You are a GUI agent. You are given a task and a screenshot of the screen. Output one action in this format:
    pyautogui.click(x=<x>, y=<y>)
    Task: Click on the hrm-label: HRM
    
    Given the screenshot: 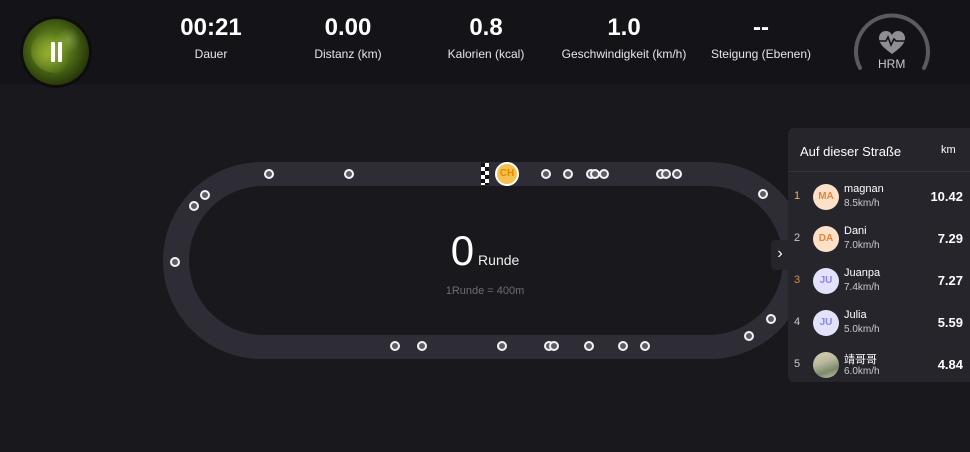 What is the action you would take?
    pyautogui.click(x=892, y=64)
    